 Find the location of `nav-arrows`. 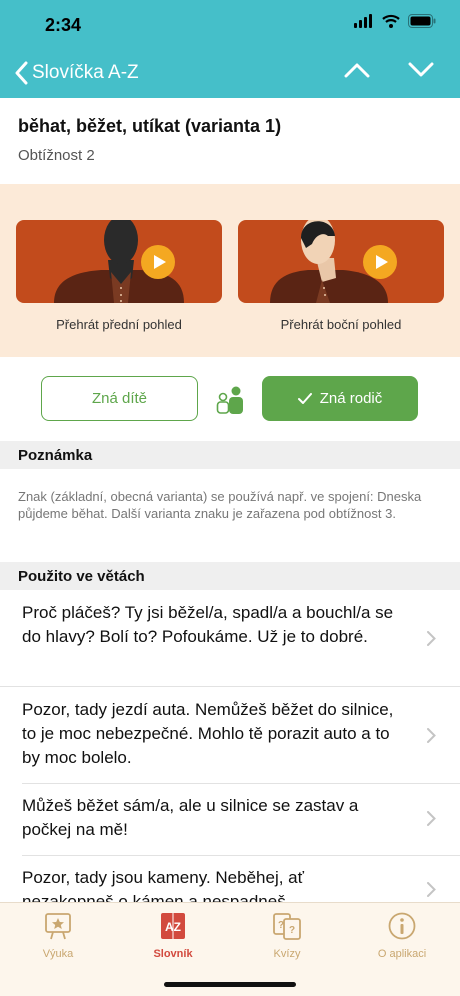

nav-arrows is located at coordinates (389, 70).